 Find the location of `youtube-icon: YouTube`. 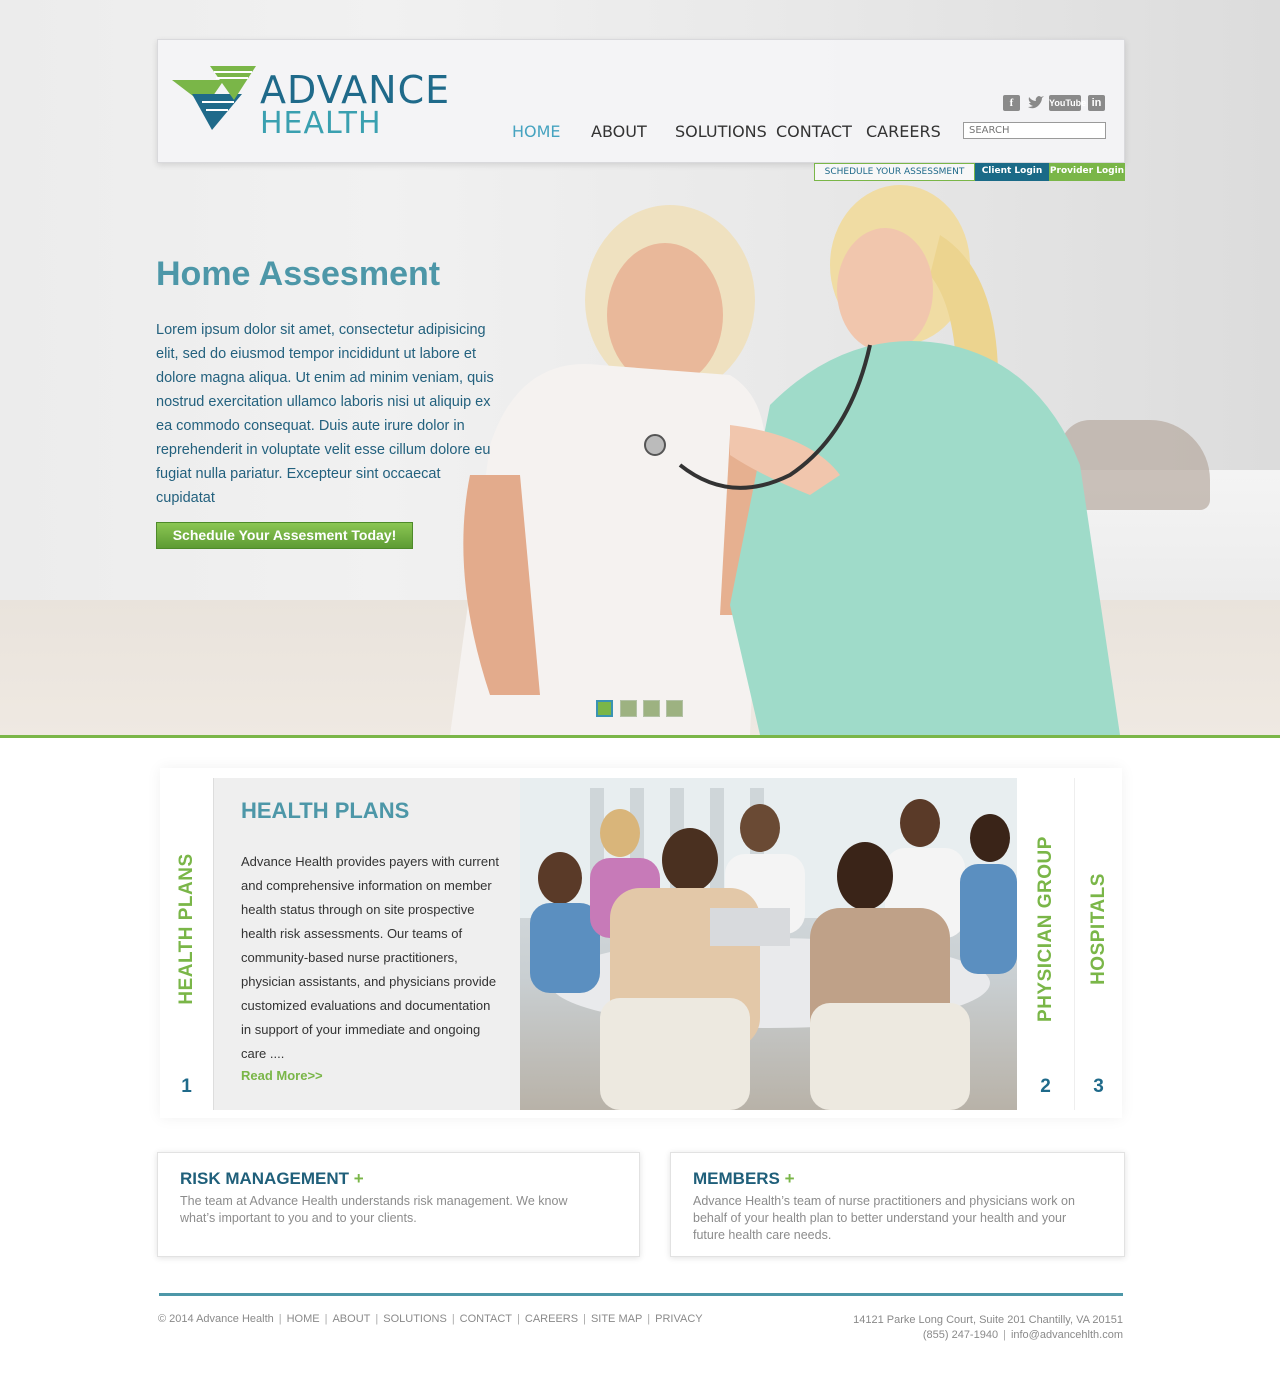

youtube-icon: YouTube is located at coordinates (1067, 103).